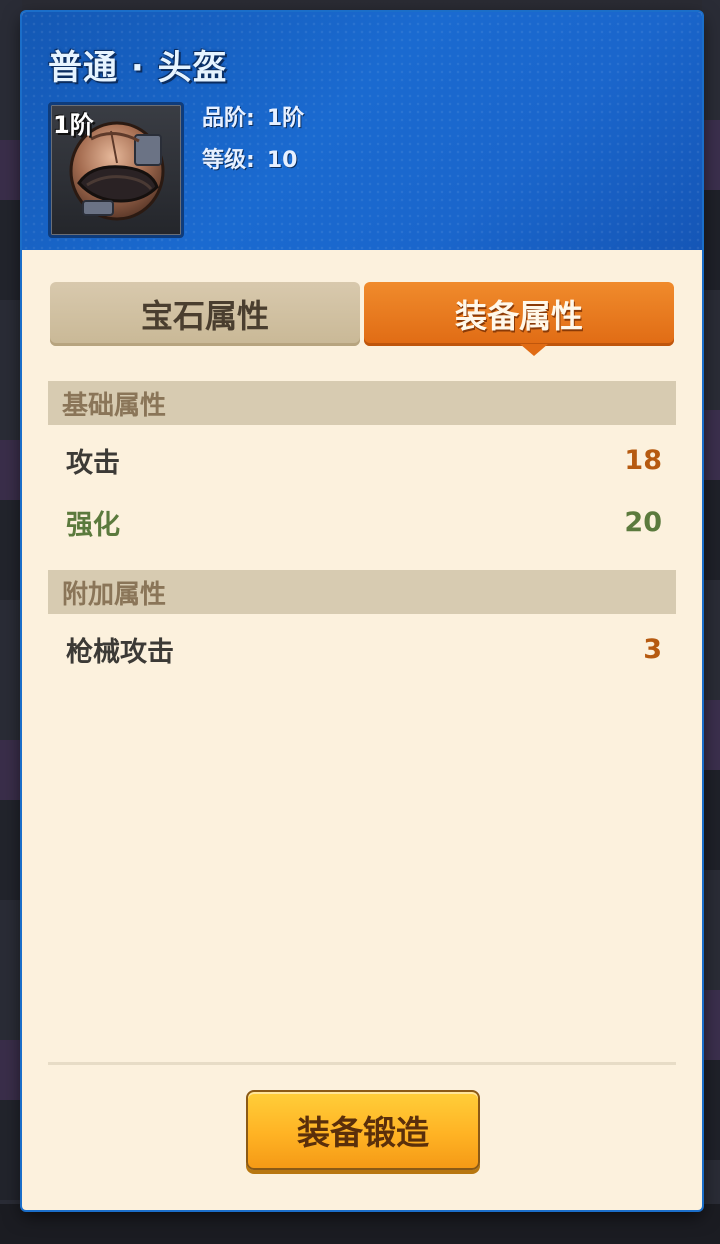 The image size is (720, 1244). What do you see at coordinates (643, 522) in the screenshot?
I see `stat-value: 20` at bounding box center [643, 522].